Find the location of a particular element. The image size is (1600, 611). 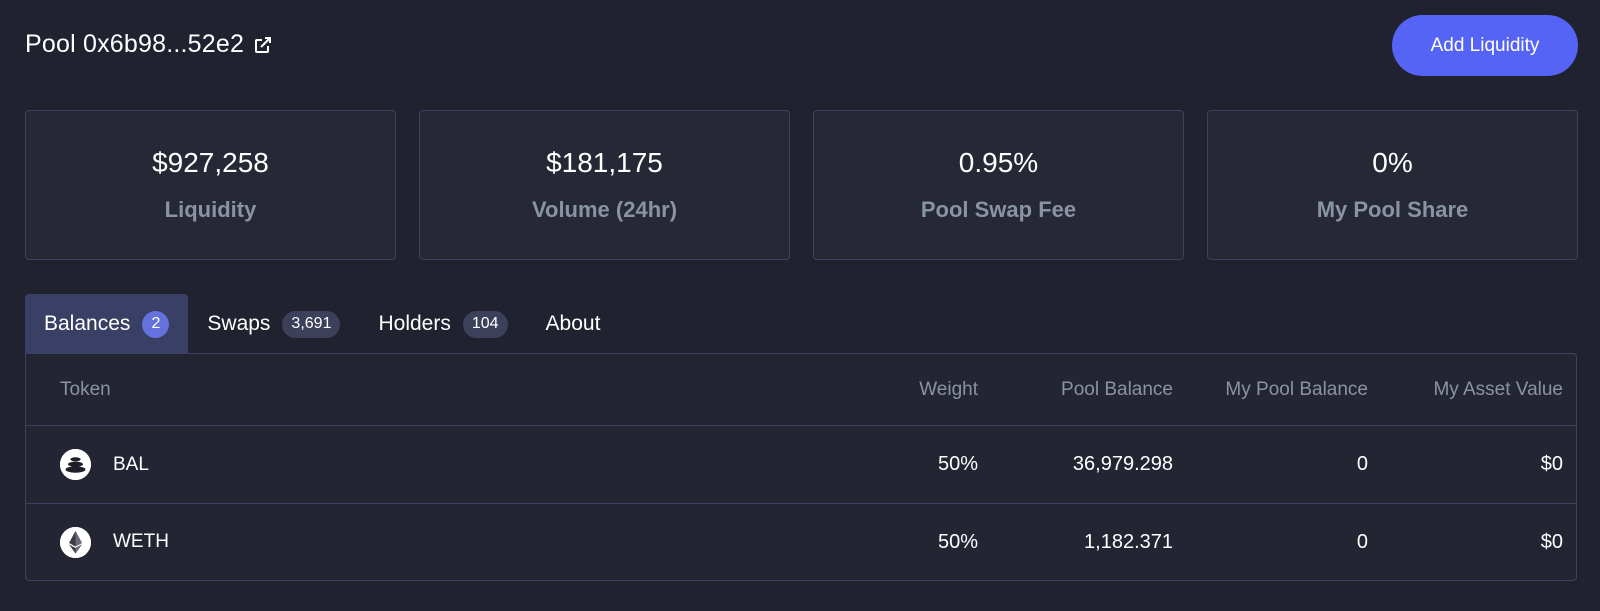

pool-balance-cell: 1,182.371 is located at coordinates (1128, 541).